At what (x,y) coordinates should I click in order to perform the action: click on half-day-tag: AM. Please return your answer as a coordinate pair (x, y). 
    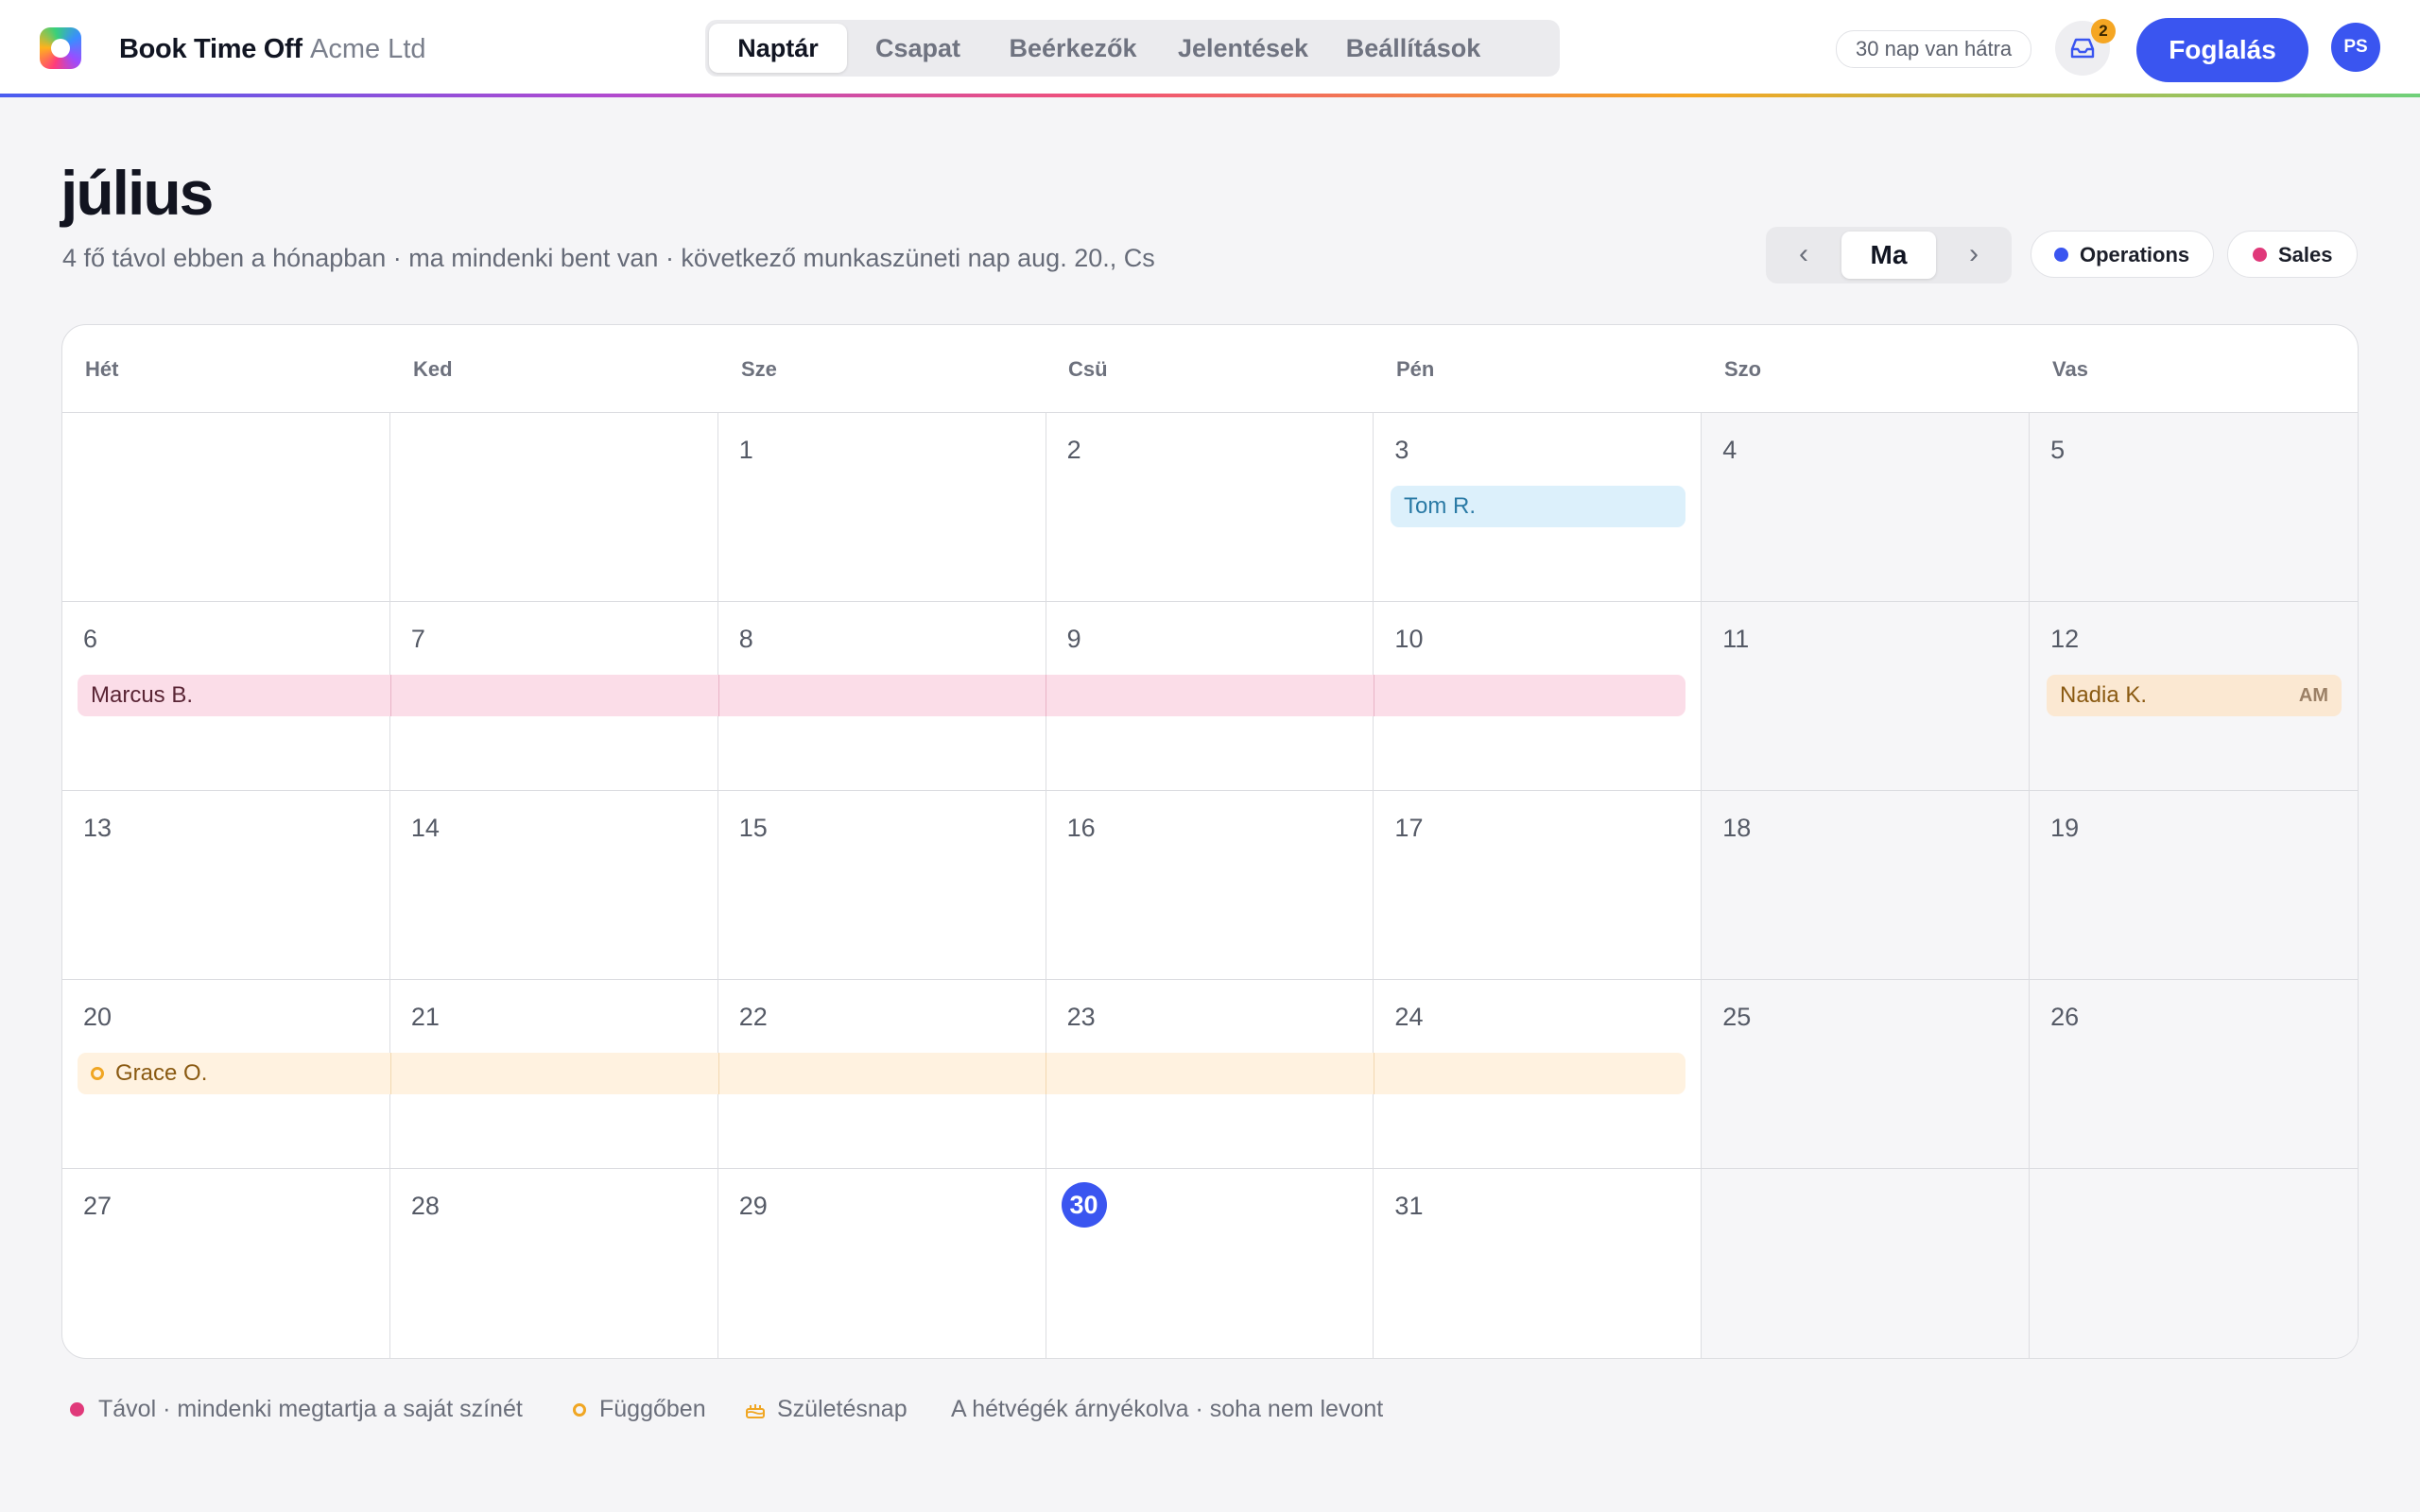
    Looking at the image, I should click on (2313, 695).